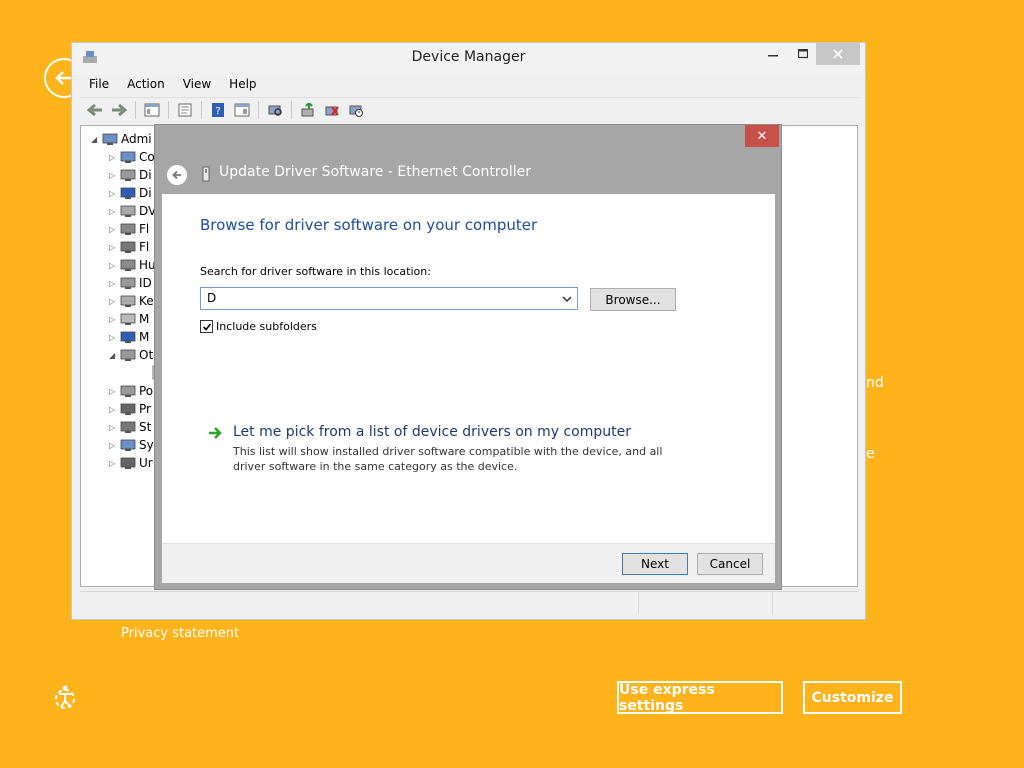 The width and height of the screenshot is (1024, 768). Describe the element at coordinates (121, 139) in the screenshot. I see `tree-item: ◢ Admi` at that location.